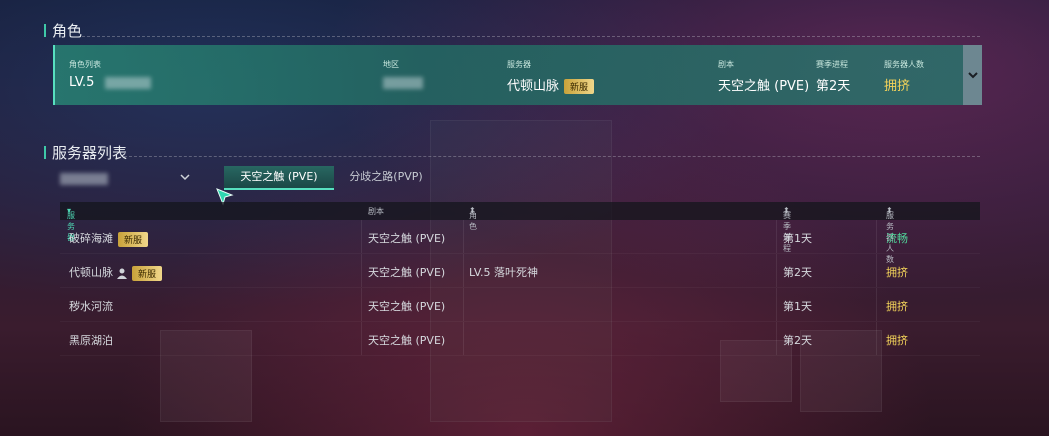 The height and width of the screenshot is (436, 1049). I want to click on server-col: 服务器 代顿山脉 新服, so click(551, 76).